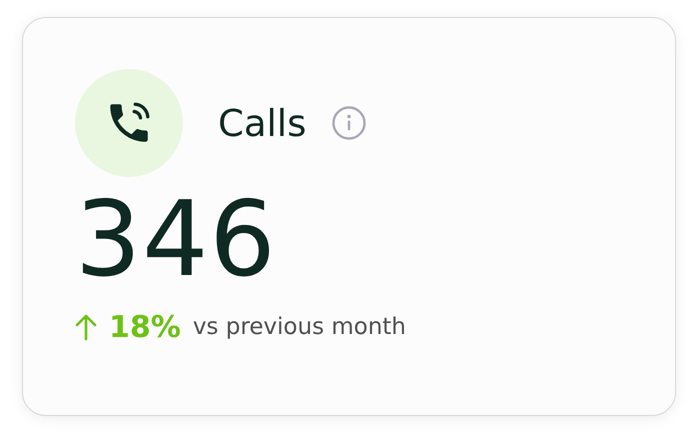  I want to click on card-title: Calls, so click(262, 123).